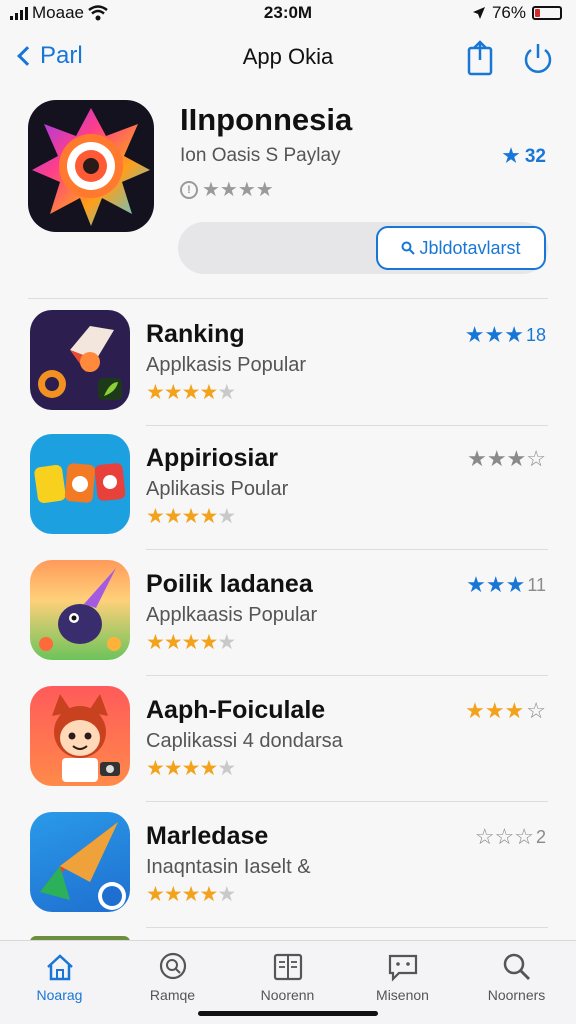 The image size is (576, 1024). What do you see at coordinates (504, 836) in the screenshot?
I see `star-icon: ☆☆☆` at bounding box center [504, 836].